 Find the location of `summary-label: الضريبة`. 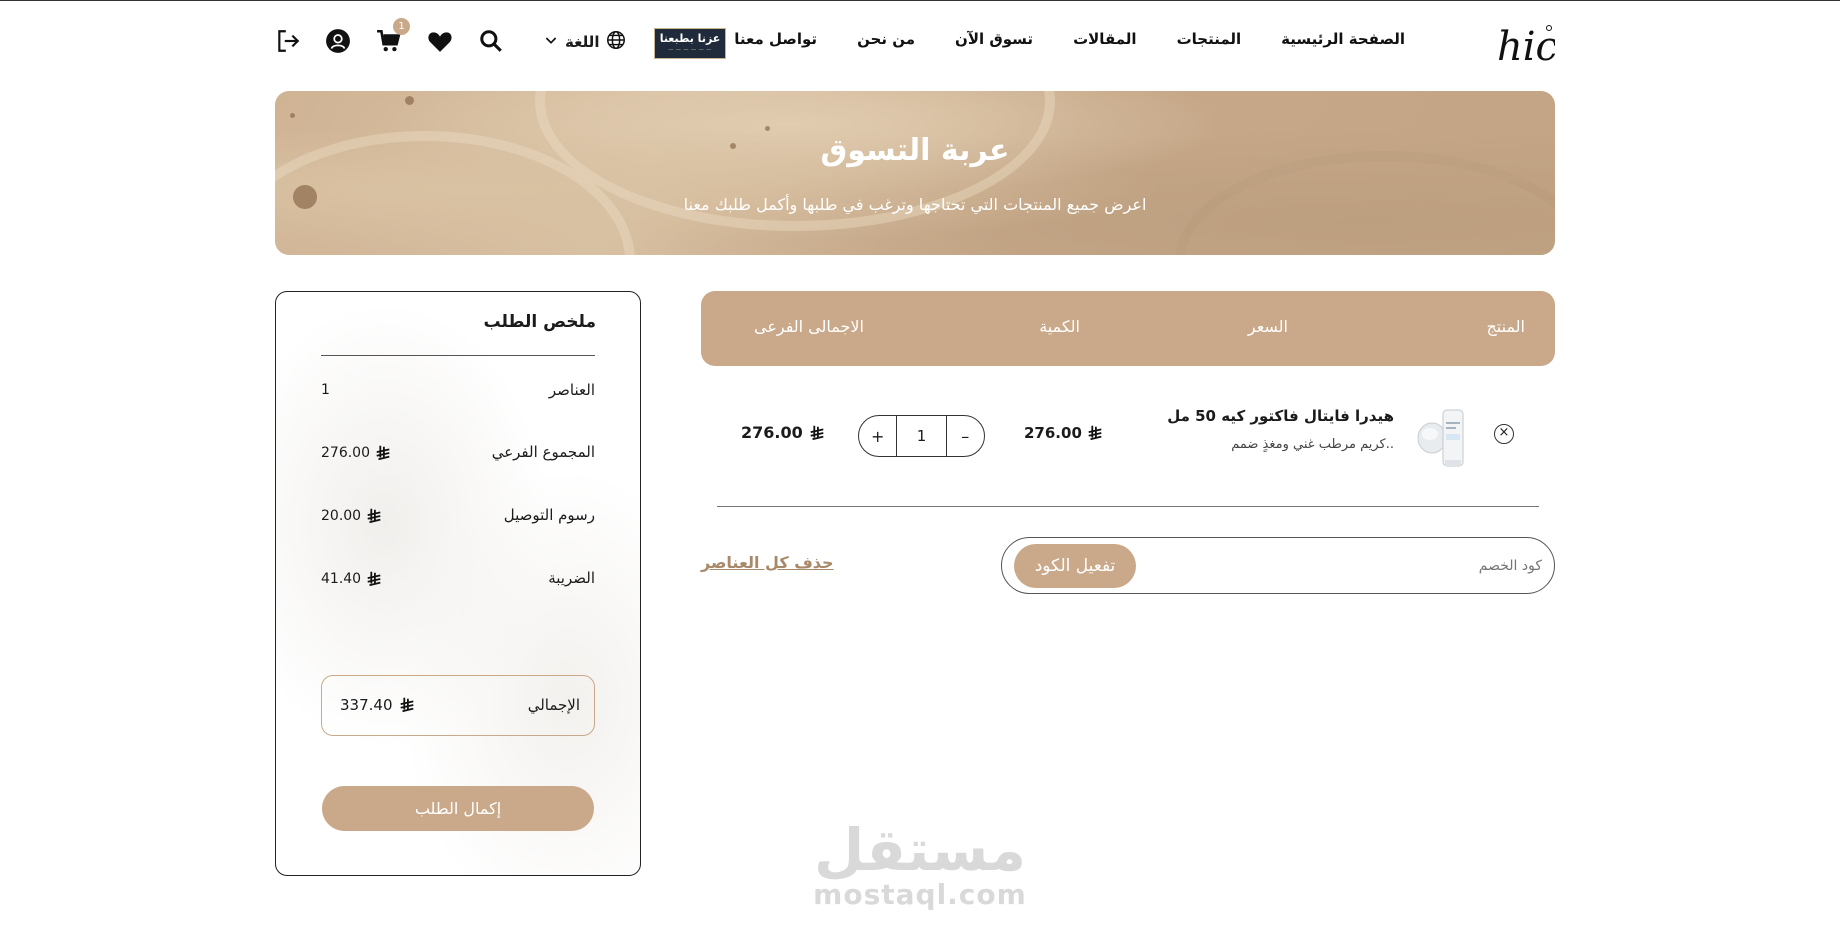

summary-label: الضريبة is located at coordinates (571, 578).